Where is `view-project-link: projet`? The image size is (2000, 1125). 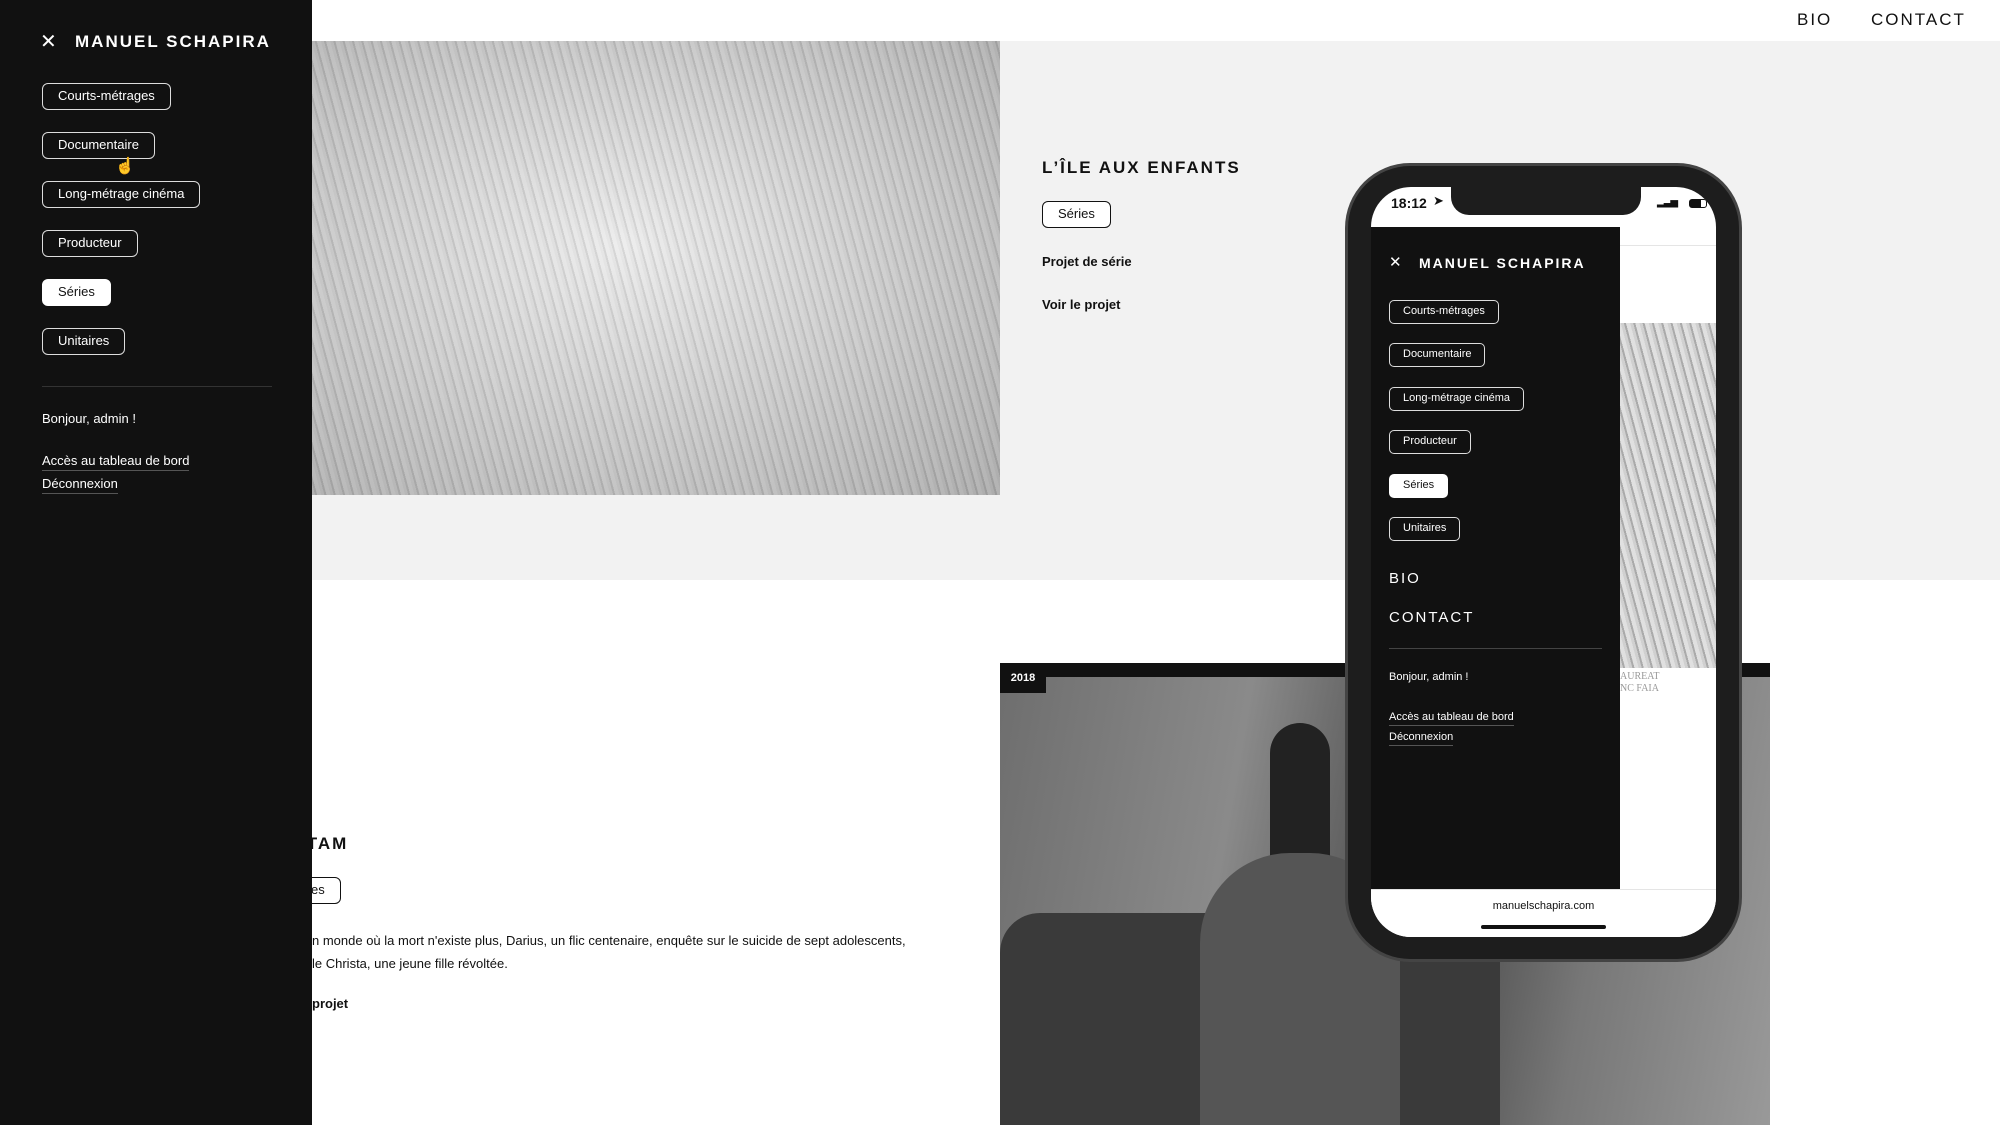
view-project-link: projet is located at coordinates (330, 1003).